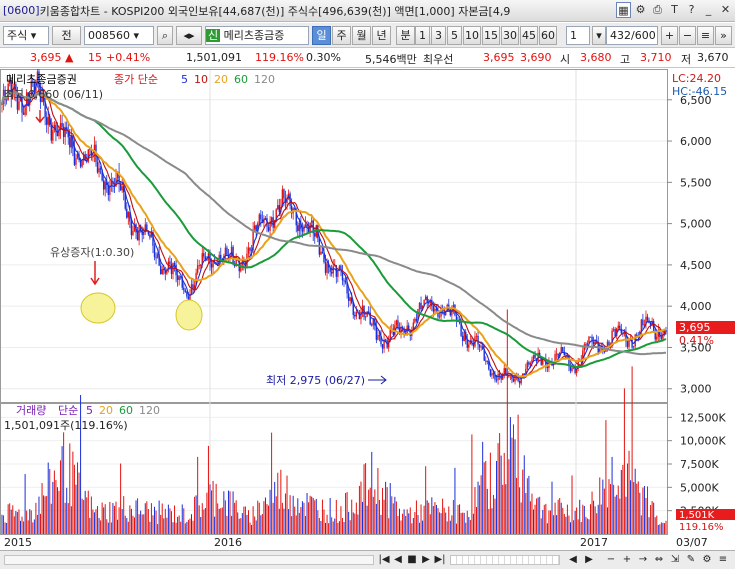  Describe the element at coordinates (391, 59) in the screenshot. I see `trade-amount: 5,546백만` at that location.